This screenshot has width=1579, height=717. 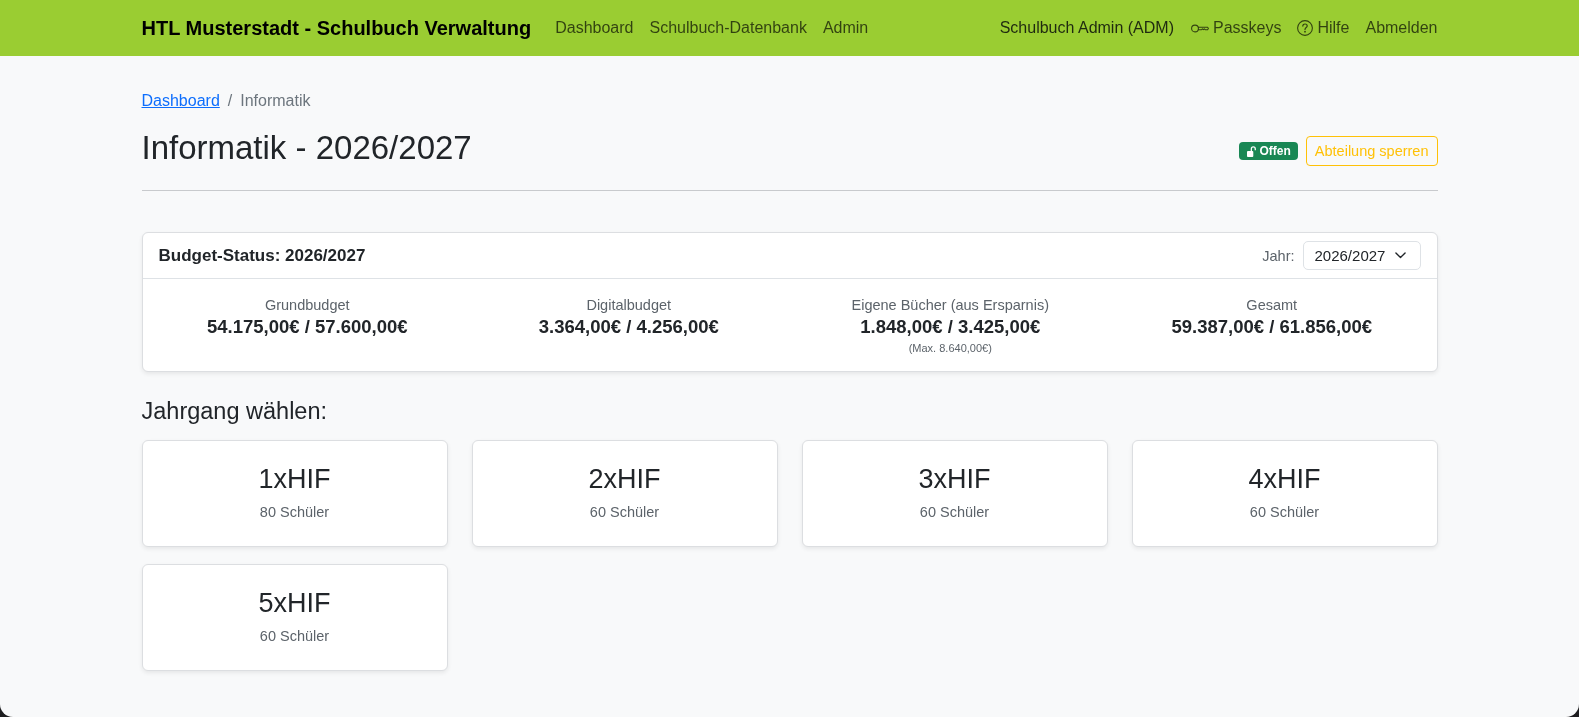 I want to click on budget-label: Grundbudget, so click(x=307, y=305).